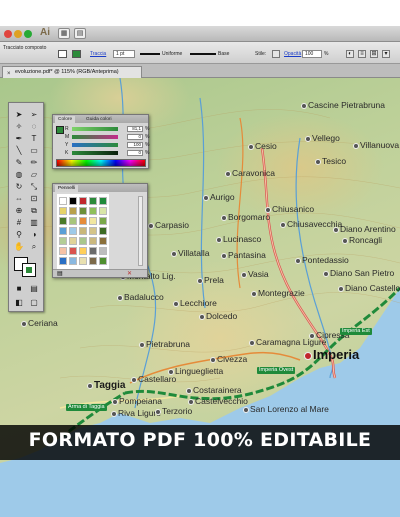  I want to click on eraser-tool-icon: ▱, so click(34, 174).